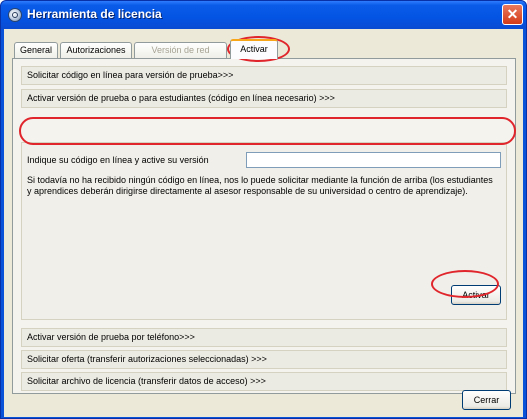 This screenshot has width=527, height=419. I want to click on tab-autorizaciones: Autorizaciones, so click(96, 50).